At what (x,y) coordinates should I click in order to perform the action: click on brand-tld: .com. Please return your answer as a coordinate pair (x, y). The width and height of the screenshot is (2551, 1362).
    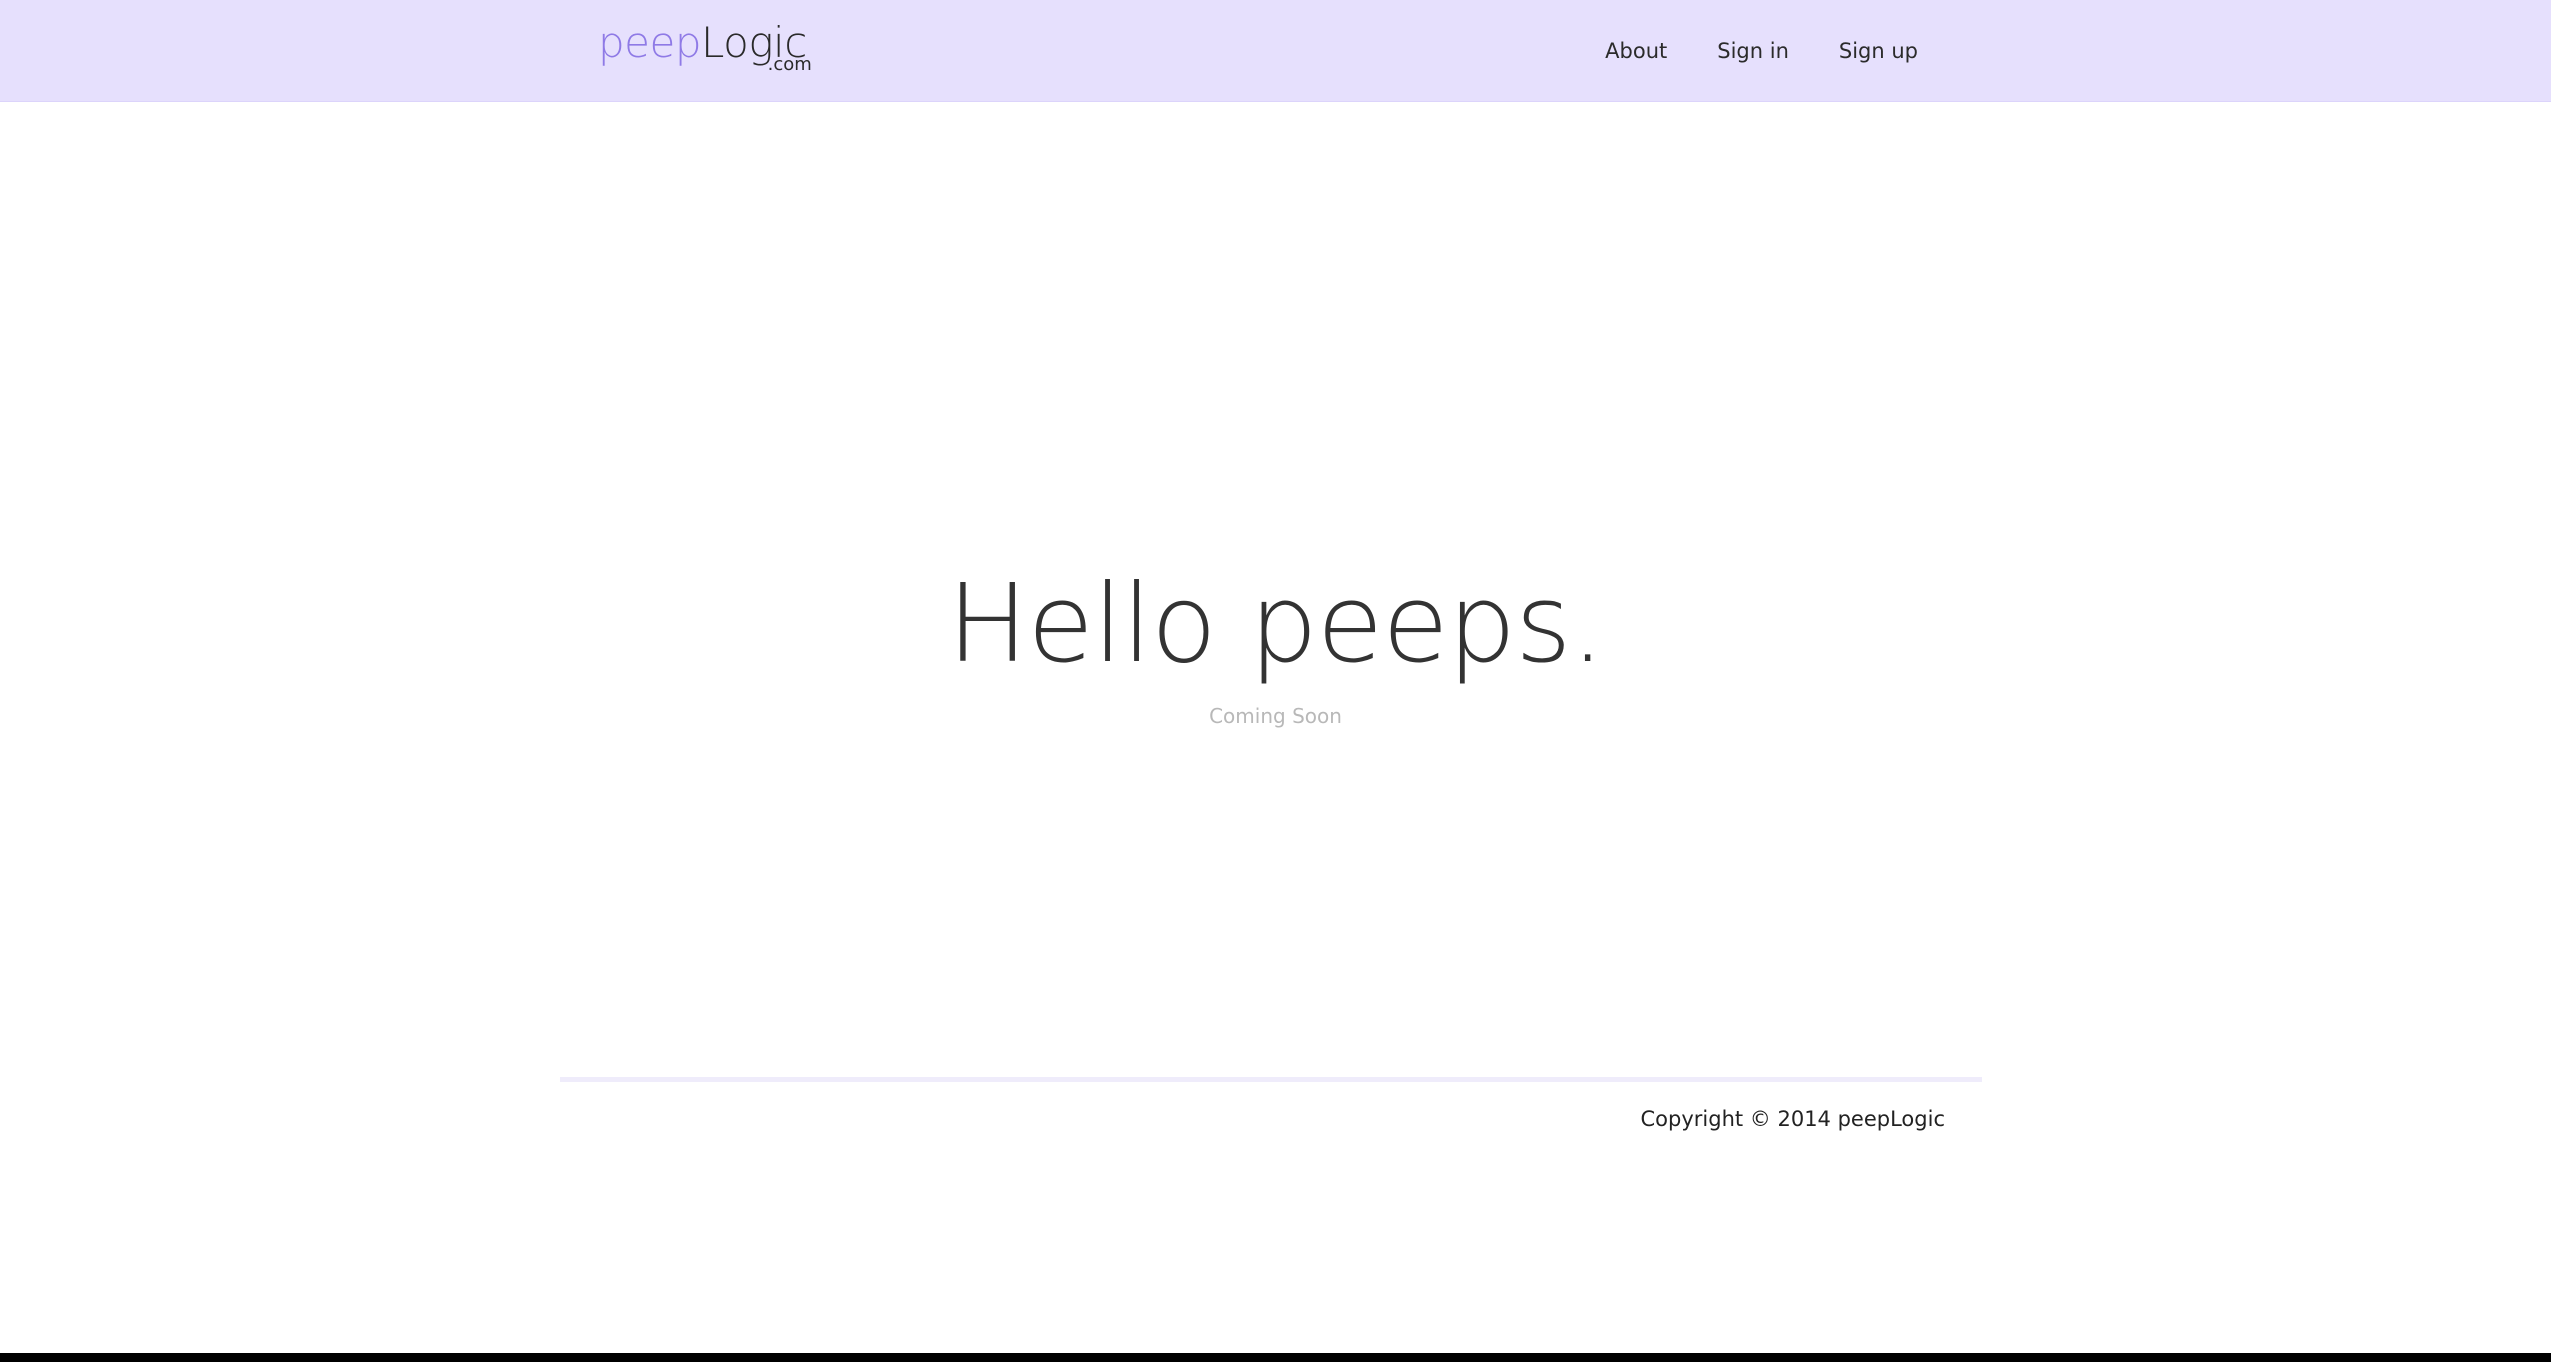
    Looking at the image, I should click on (789, 64).